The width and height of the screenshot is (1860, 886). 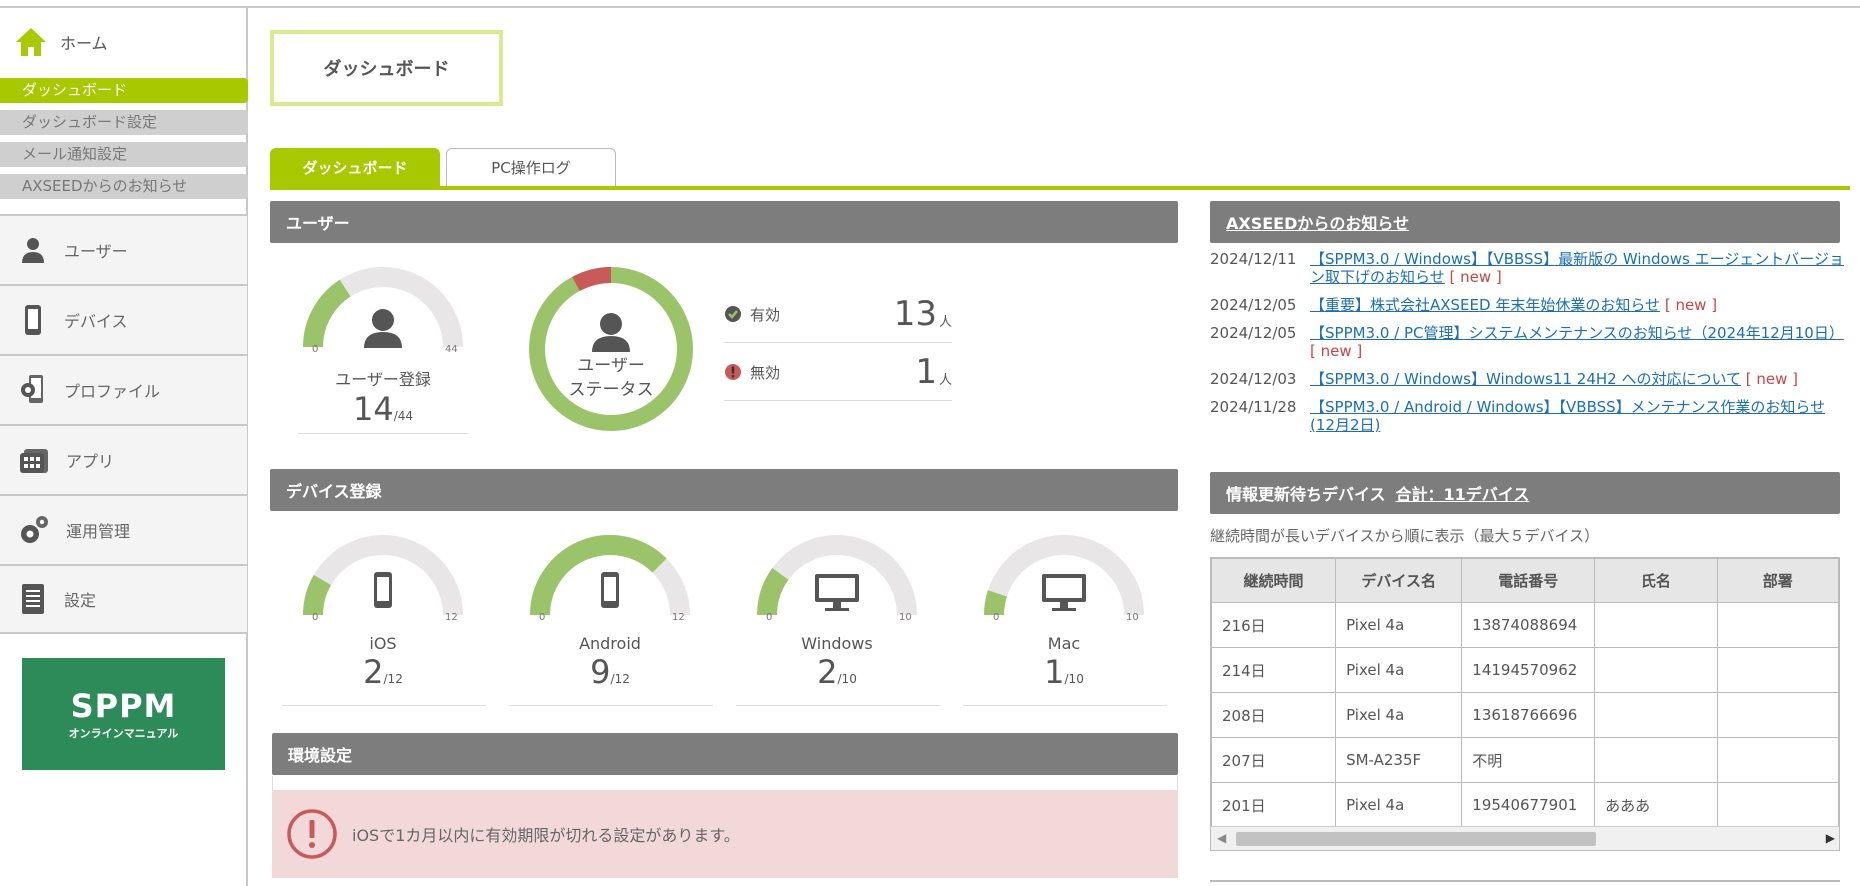 I want to click on column-header: 部署, so click(x=1777, y=580).